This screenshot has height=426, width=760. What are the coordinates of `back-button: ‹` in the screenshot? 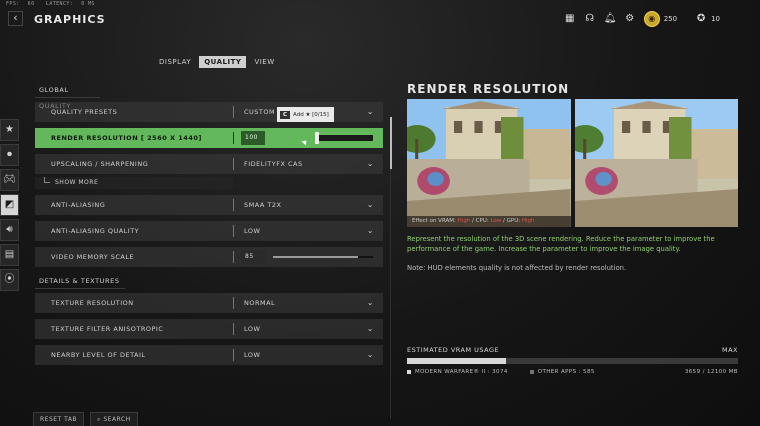 It's located at (15, 18).